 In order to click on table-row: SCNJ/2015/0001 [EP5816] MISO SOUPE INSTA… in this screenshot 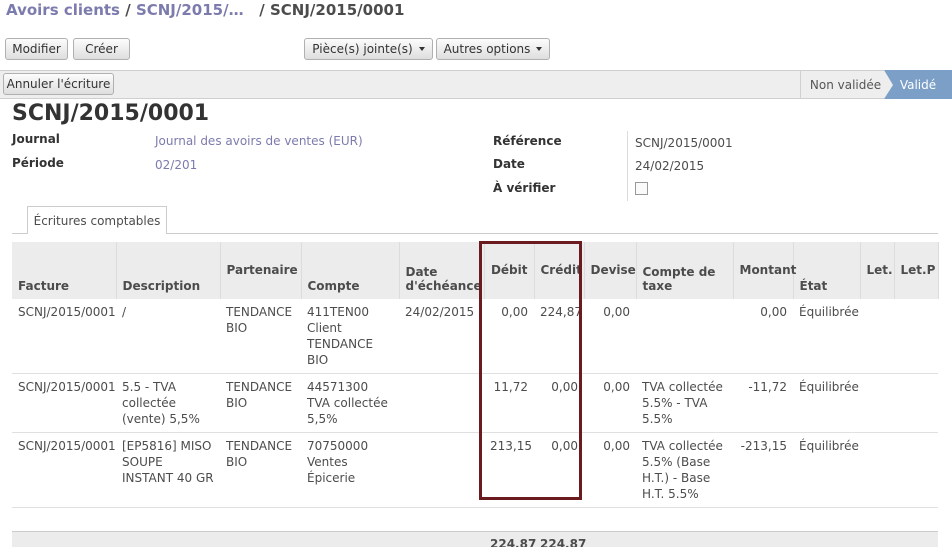, I will do `click(475, 470)`.